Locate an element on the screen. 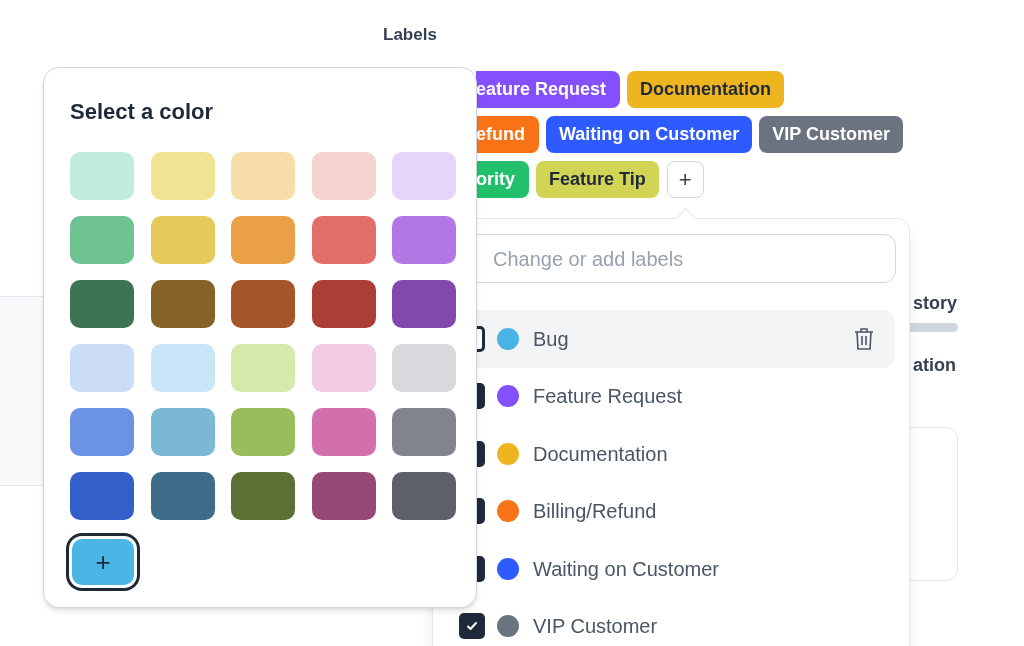  label-name: Waiting on Customer is located at coordinates (626, 569).